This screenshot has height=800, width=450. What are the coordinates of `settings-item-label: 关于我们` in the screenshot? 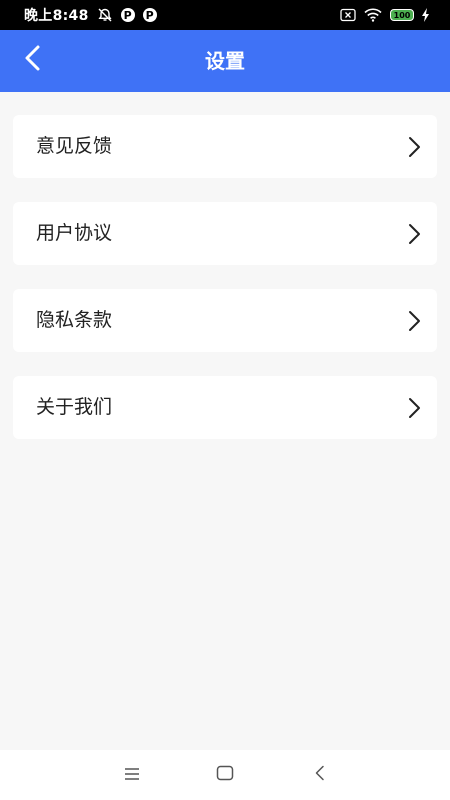 It's located at (74, 407).